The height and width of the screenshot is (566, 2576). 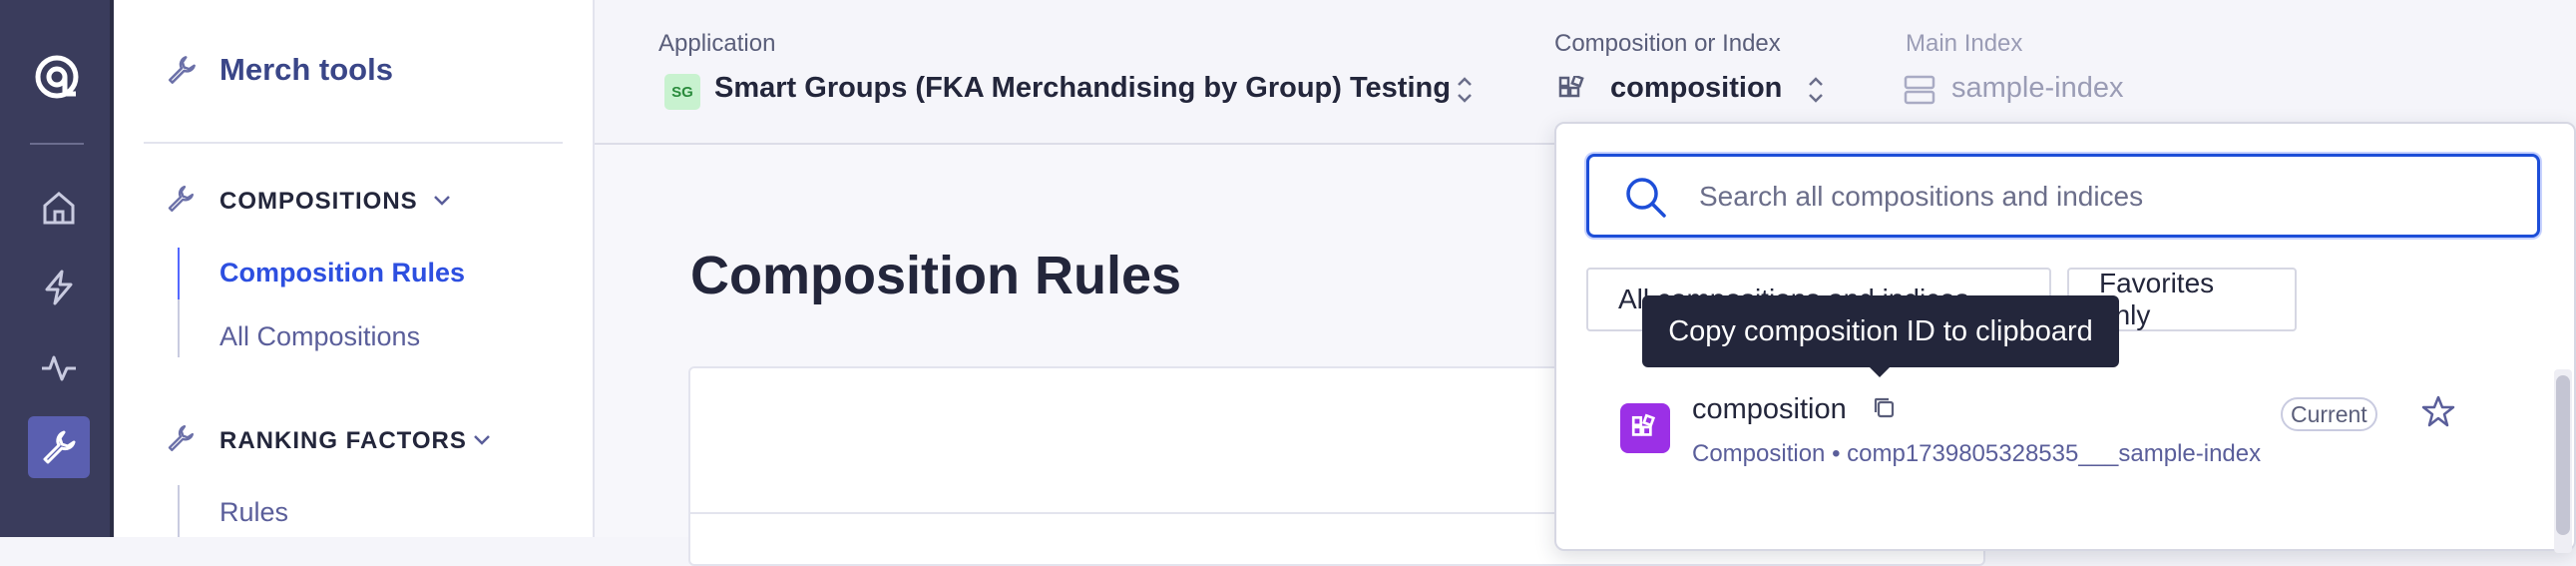 I want to click on sidebar-item-composition-rules: Composition Rules, so click(x=342, y=273).